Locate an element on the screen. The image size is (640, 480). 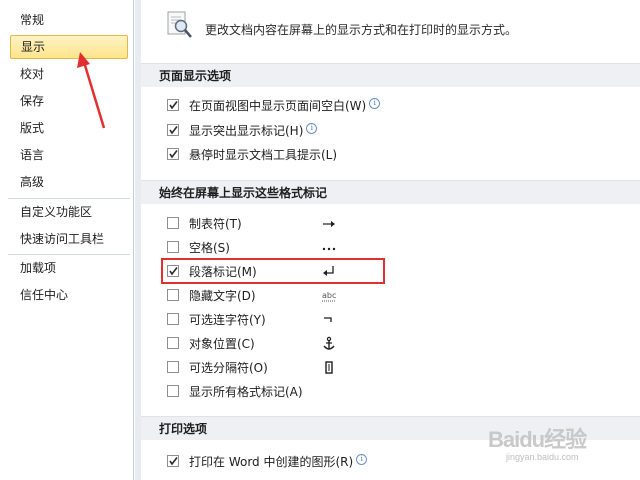
tab-arrow-icon is located at coordinates (329, 224).